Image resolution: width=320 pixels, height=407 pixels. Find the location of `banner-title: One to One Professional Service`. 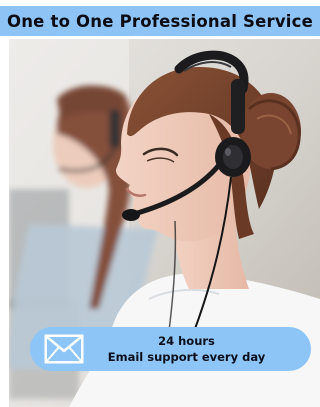

banner-title: One to One Professional Service is located at coordinates (160, 21).